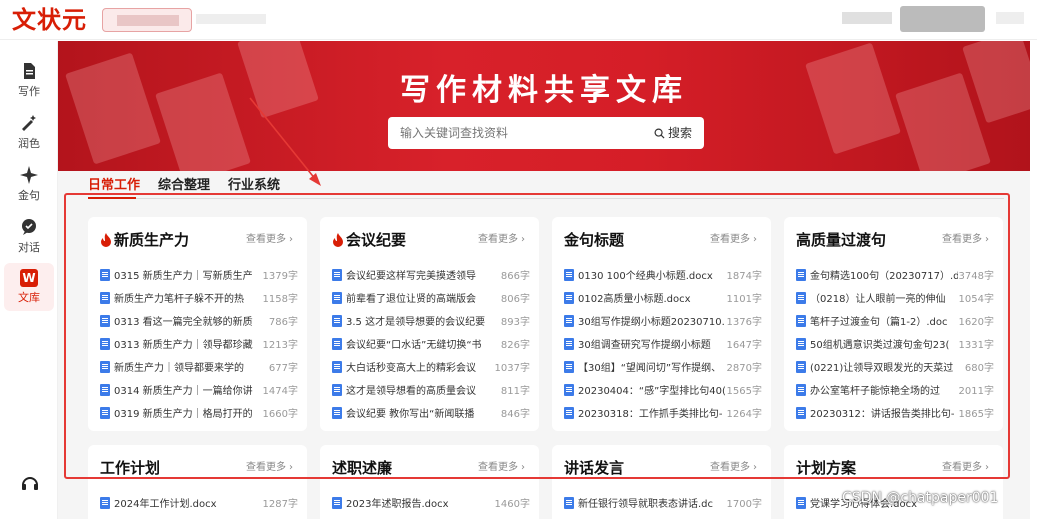 Image resolution: width=1037 pixels, height=525 pixels. What do you see at coordinates (29, 91) in the screenshot?
I see `sidebar-item-label: 写作` at bounding box center [29, 91].